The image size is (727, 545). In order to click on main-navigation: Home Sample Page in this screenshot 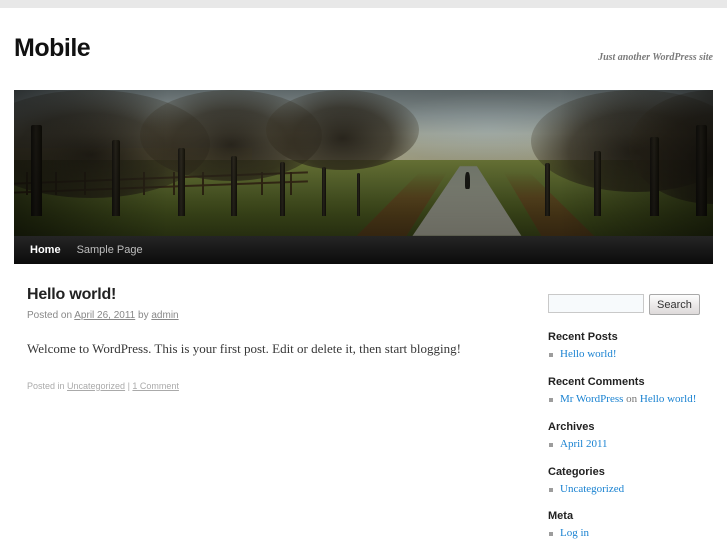, I will do `click(363, 250)`.